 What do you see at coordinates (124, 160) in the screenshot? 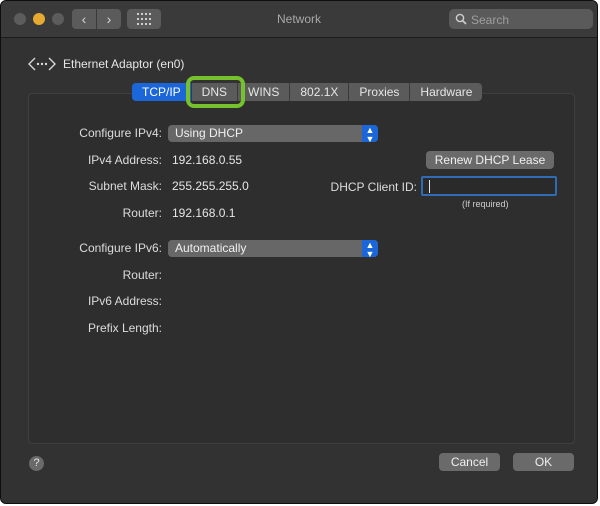
I see `ipv4-address-label: IPv4 Address:` at bounding box center [124, 160].